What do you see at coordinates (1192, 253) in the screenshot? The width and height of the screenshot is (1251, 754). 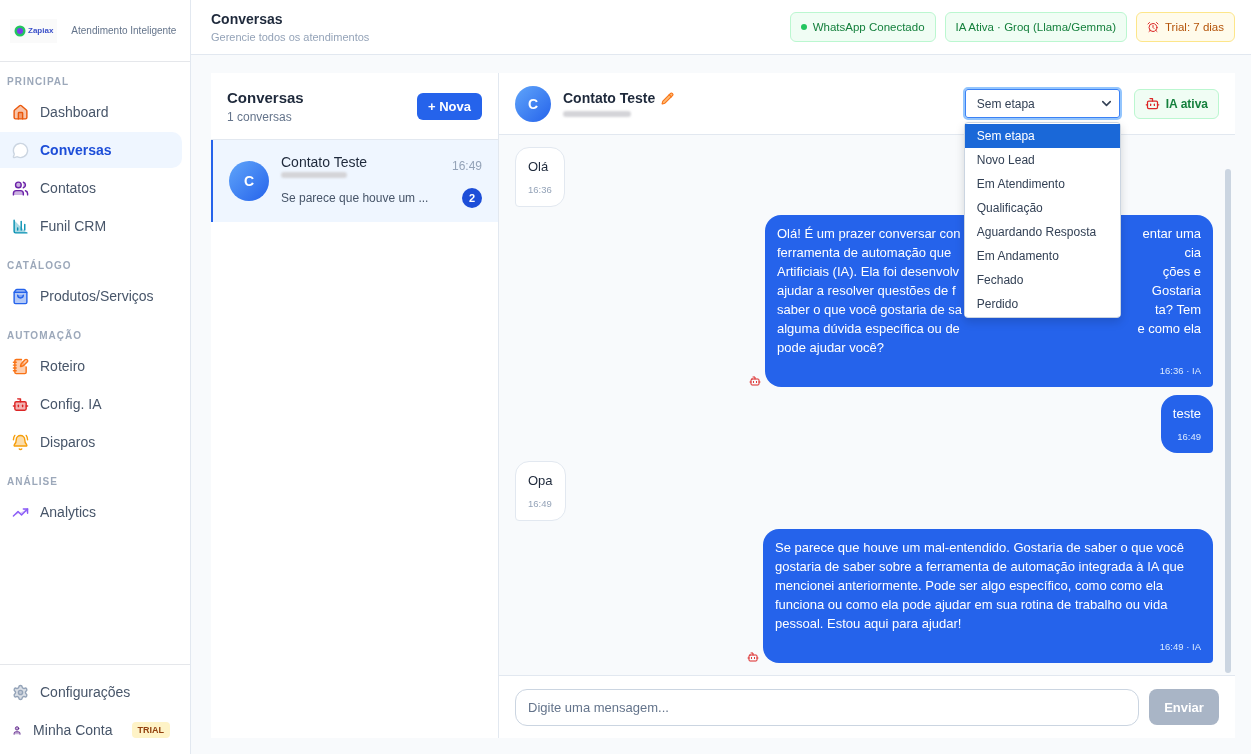 I see `message-text: cia` at bounding box center [1192, 253].